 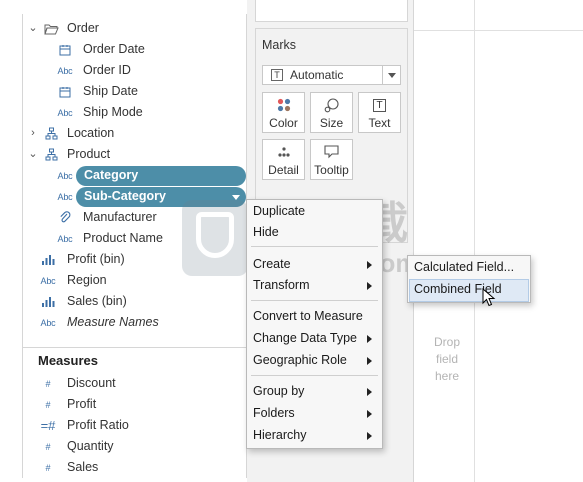 I want to click on field-category: Abc Category, so click(x=134, y=175).